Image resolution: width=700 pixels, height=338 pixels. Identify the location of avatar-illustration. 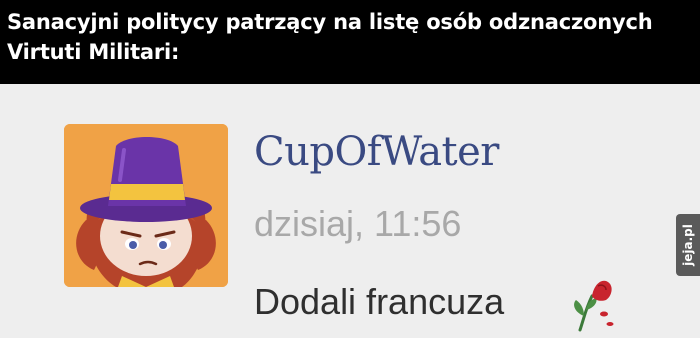
(146, 205).